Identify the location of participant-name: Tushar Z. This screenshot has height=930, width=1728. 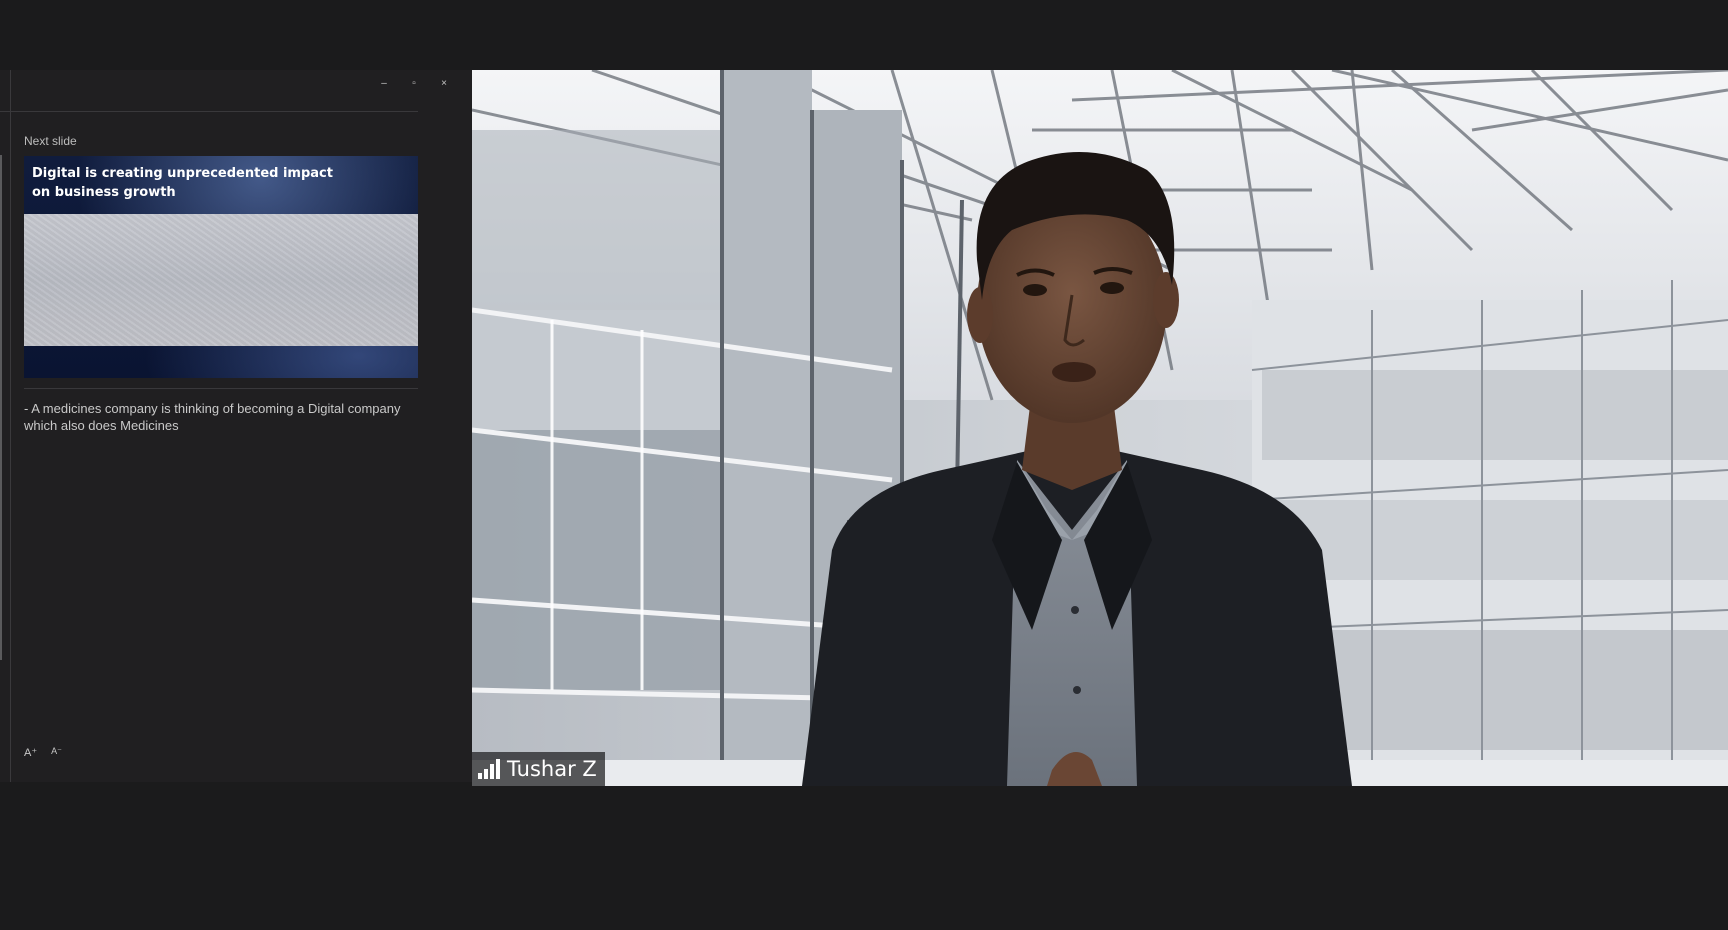
(552, 769).